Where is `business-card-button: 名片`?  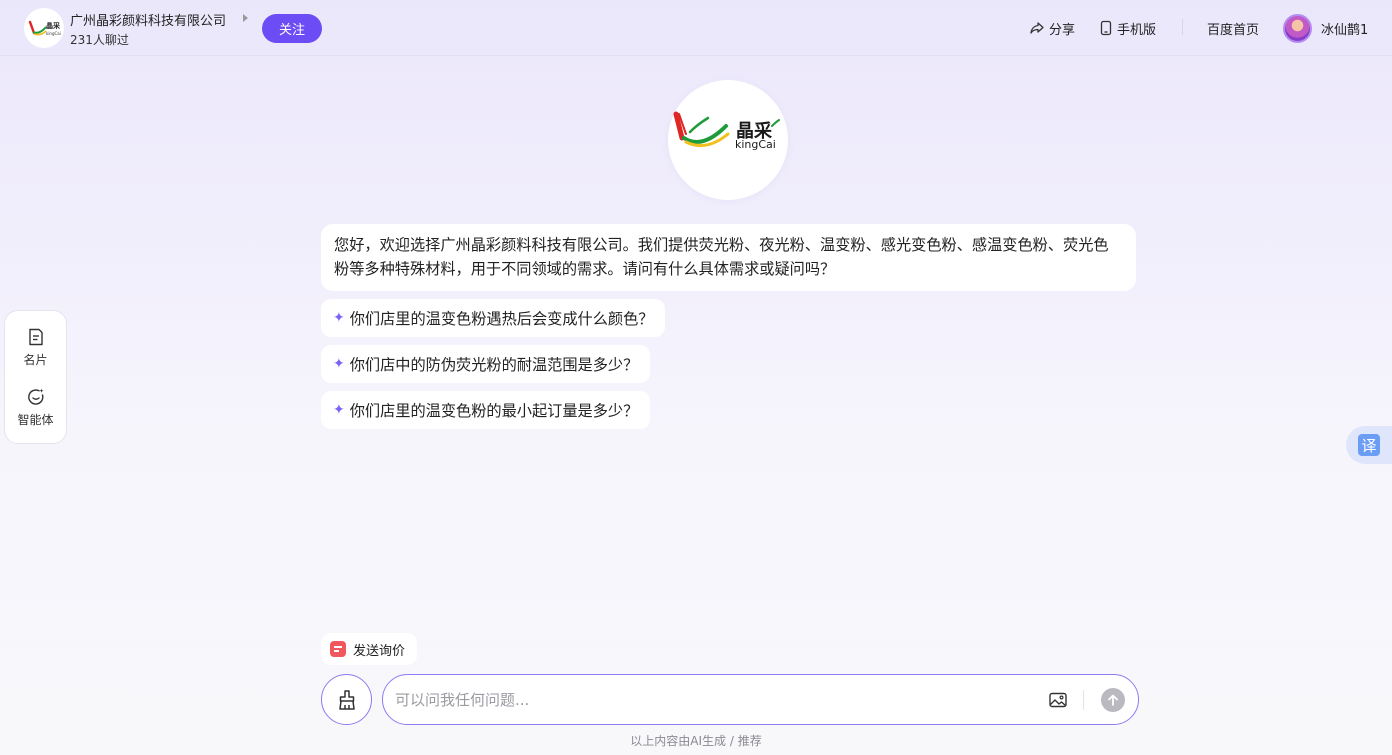
business-card-button: 名片 is located at coordinates (35, 347).